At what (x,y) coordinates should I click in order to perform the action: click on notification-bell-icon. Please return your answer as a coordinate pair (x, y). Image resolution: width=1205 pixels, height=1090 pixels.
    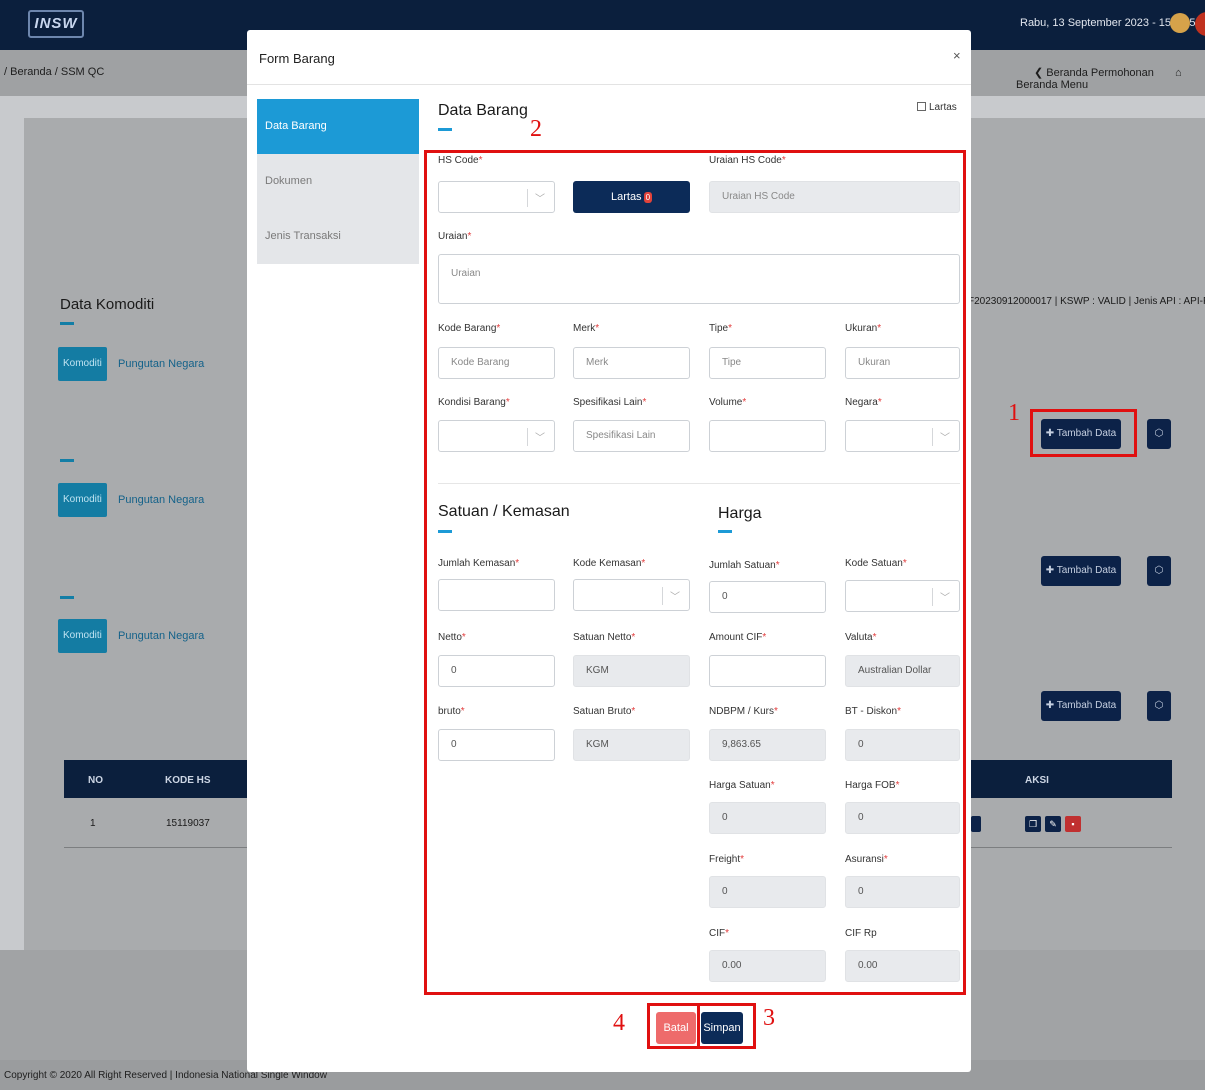
    Looking at the image, I should click on (1180, 23).